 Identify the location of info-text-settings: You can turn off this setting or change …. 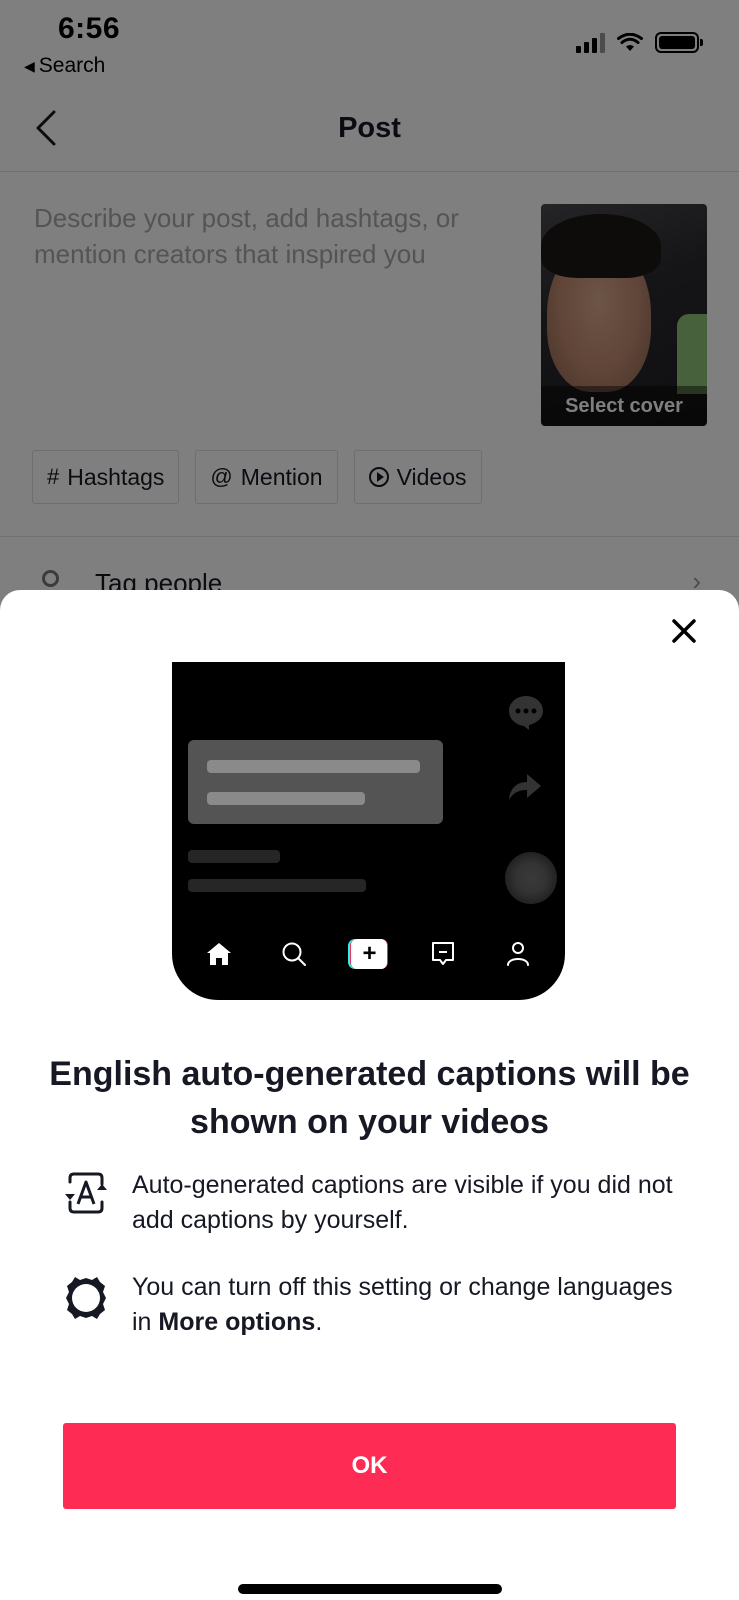
(407, 1305).